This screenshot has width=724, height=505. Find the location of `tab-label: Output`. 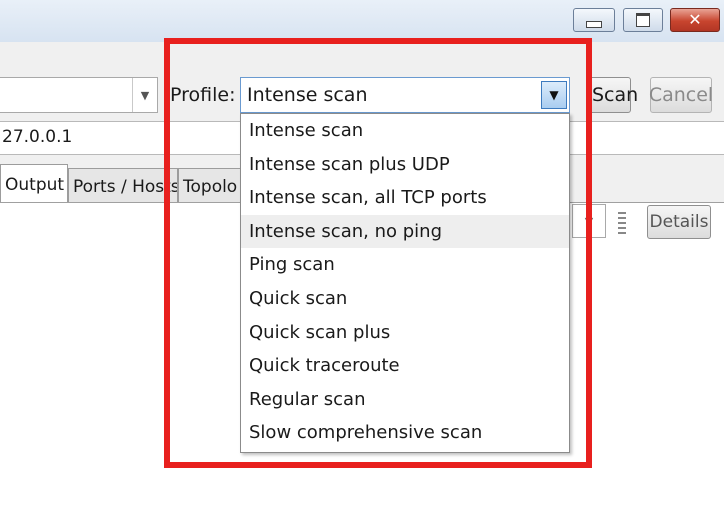

tab-label: Output is located at coordinates (35, 185).